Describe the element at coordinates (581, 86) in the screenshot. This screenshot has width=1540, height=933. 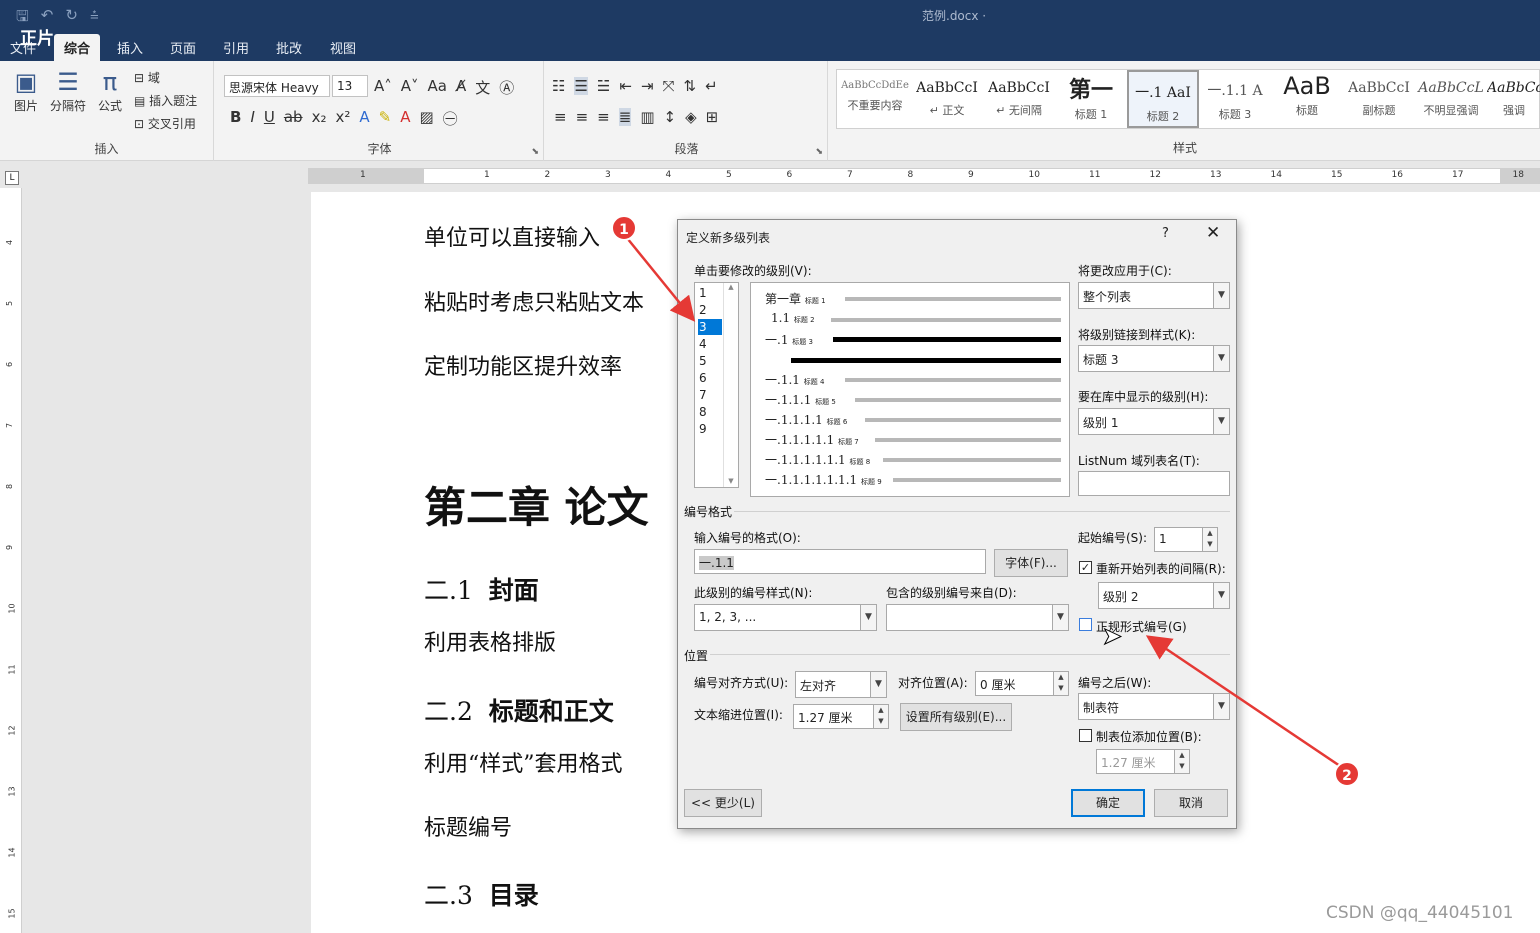
I see `numbering-icon: ☰` at that location.